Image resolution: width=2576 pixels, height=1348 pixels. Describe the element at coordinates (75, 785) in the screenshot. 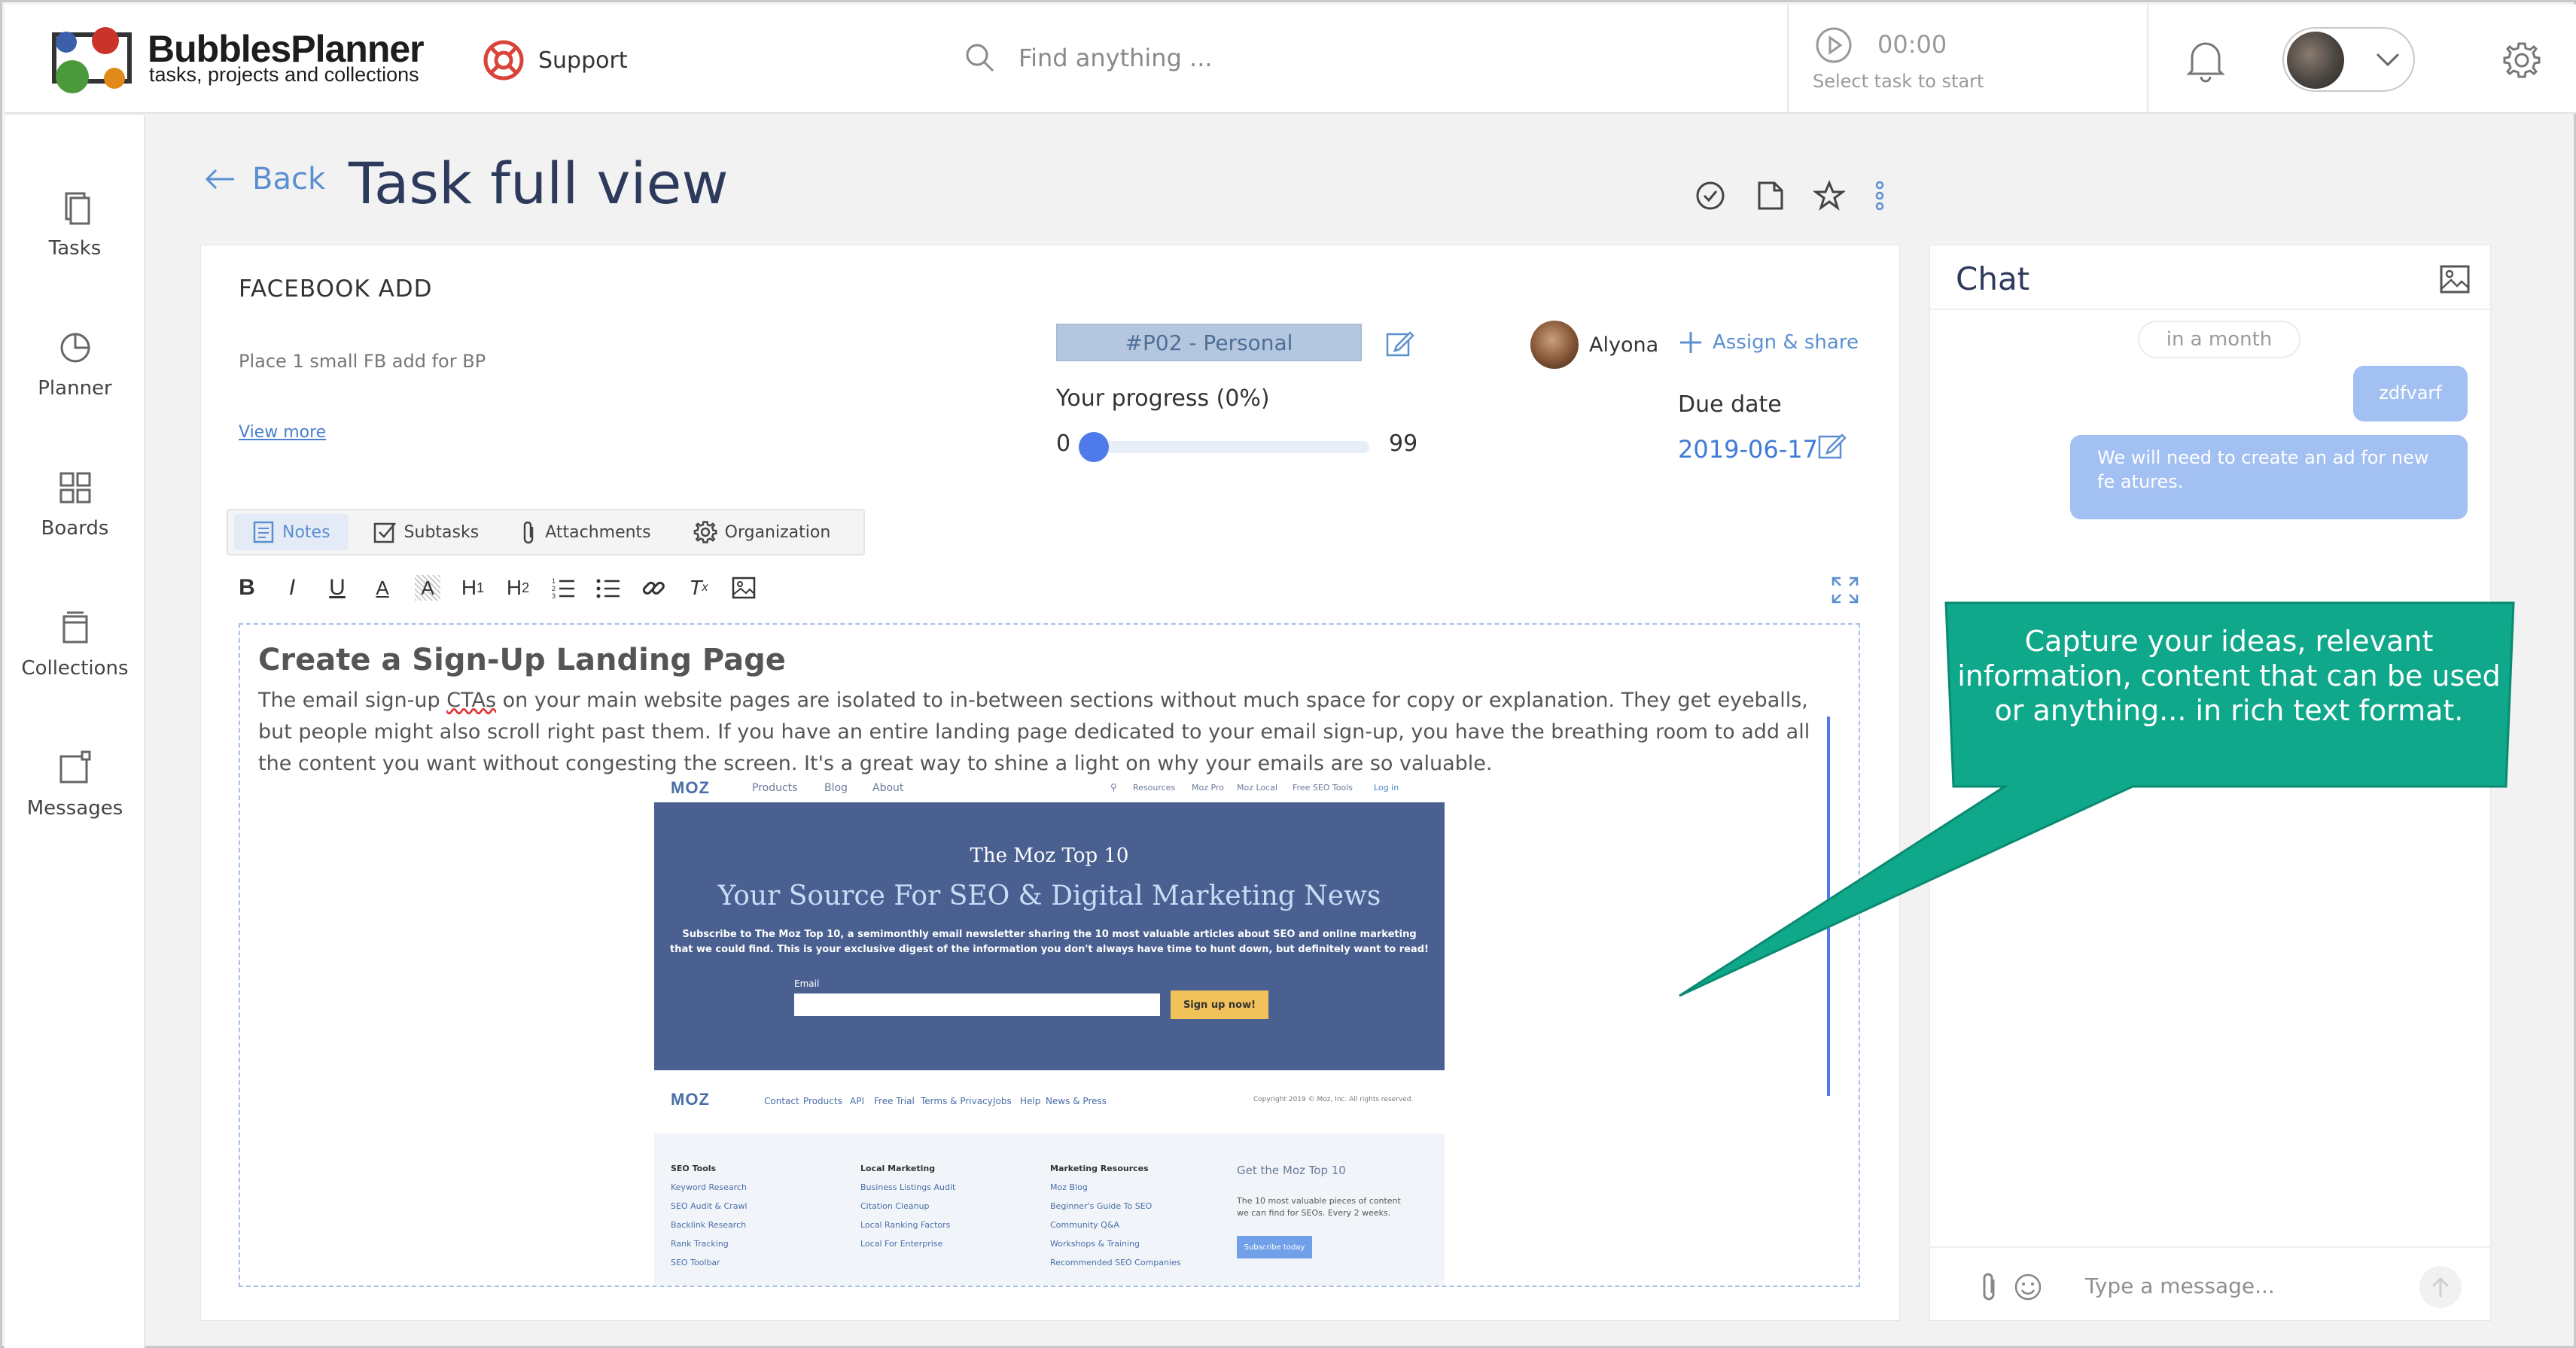

I see `sidebar-item-messages: Messages` at that location.